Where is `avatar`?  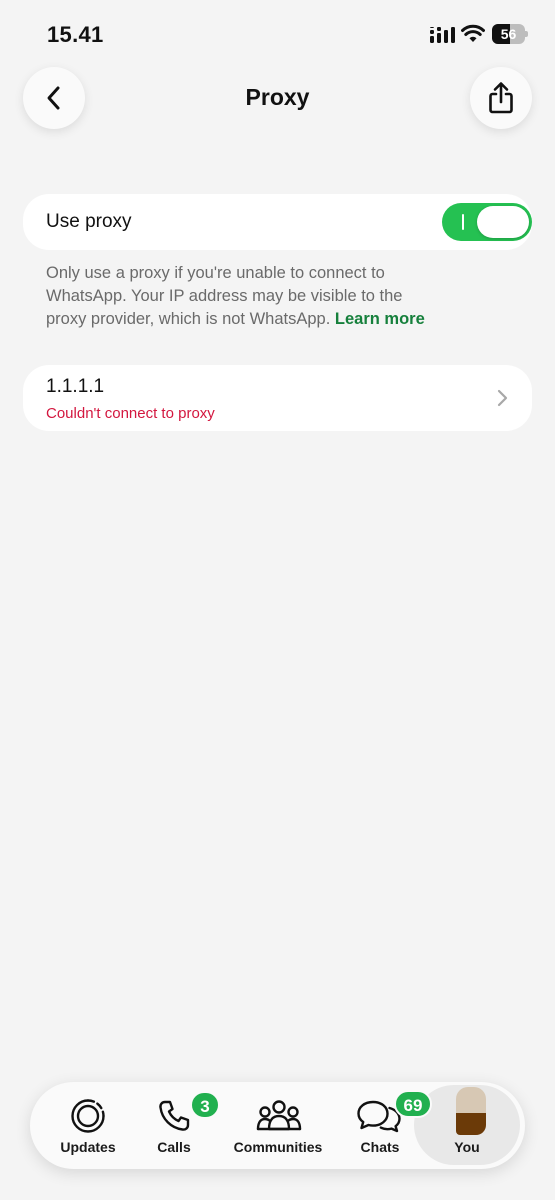
avatar is located at coordinates (471, 1111).